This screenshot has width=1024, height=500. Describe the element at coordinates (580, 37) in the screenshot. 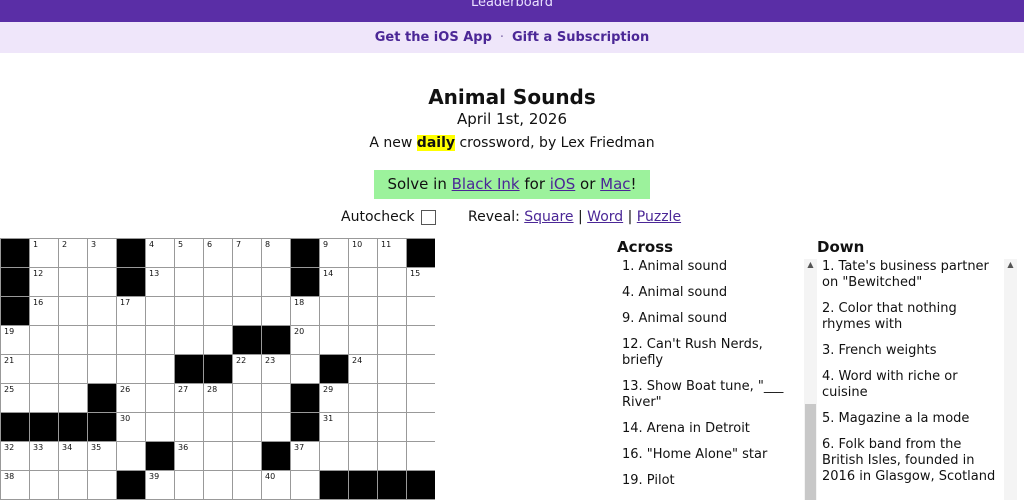

I see `gift-subscription-link: Gift a Subscription` at that location.